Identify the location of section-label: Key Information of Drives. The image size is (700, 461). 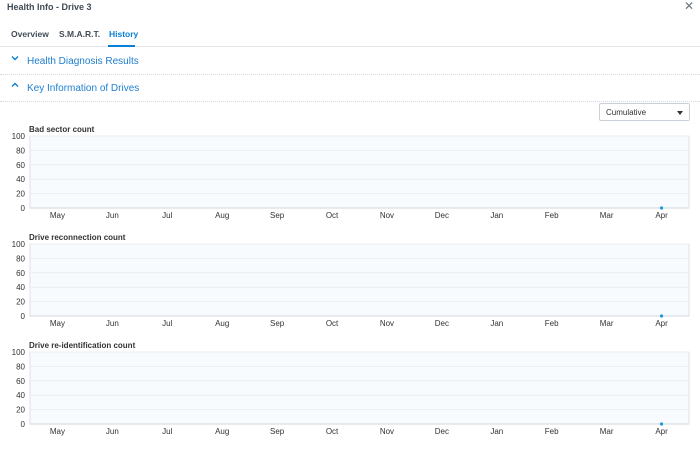
(83, 88).